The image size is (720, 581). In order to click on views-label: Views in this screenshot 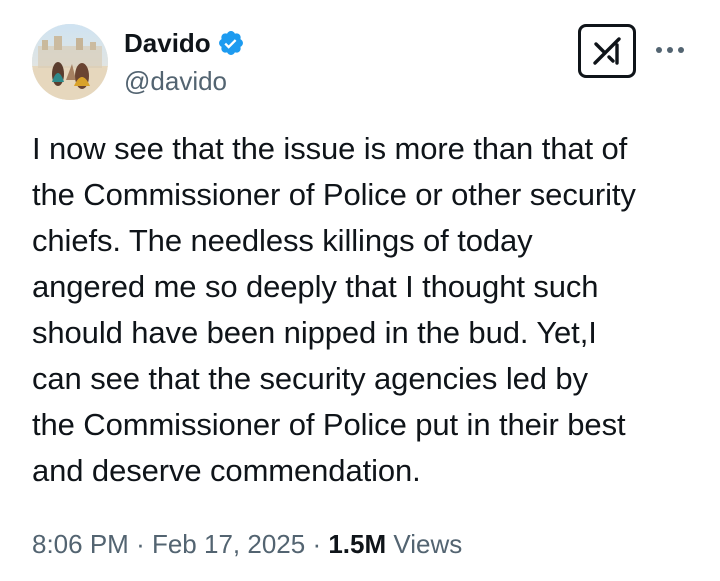, I will do `click(428, 544)`.